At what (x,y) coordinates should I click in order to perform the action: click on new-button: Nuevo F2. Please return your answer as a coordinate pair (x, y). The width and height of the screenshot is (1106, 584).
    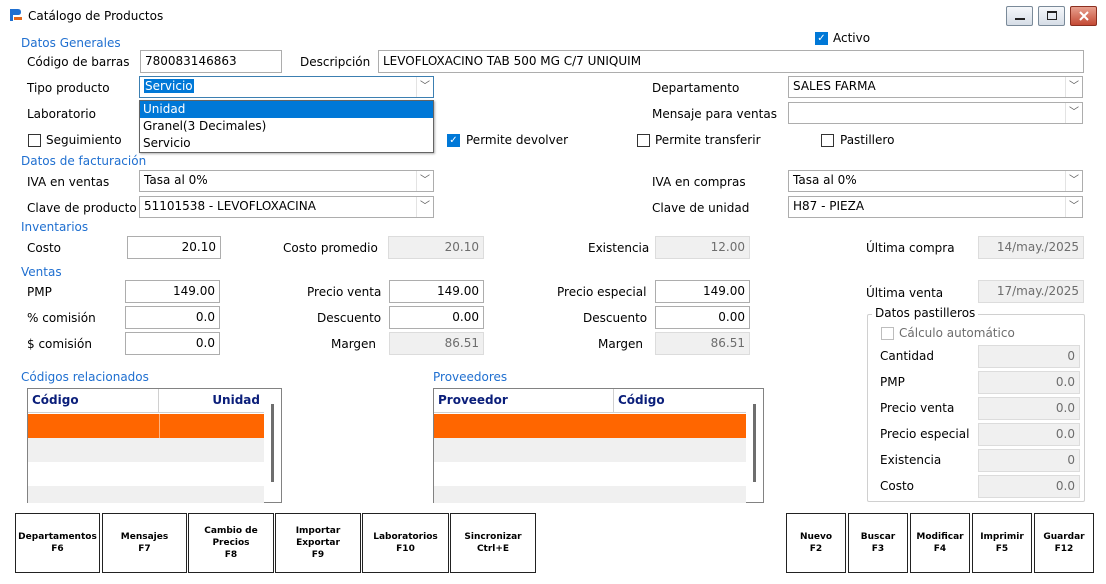
    Looking at the image, I should click on (816, 543).